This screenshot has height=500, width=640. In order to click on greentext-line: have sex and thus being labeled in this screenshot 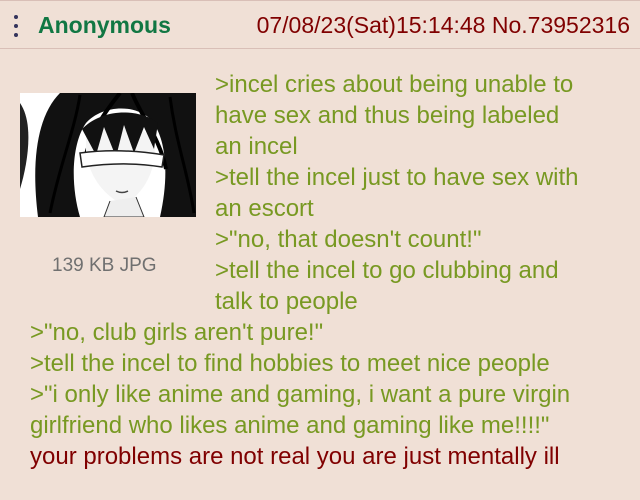, I will do `click(387, 115)`.